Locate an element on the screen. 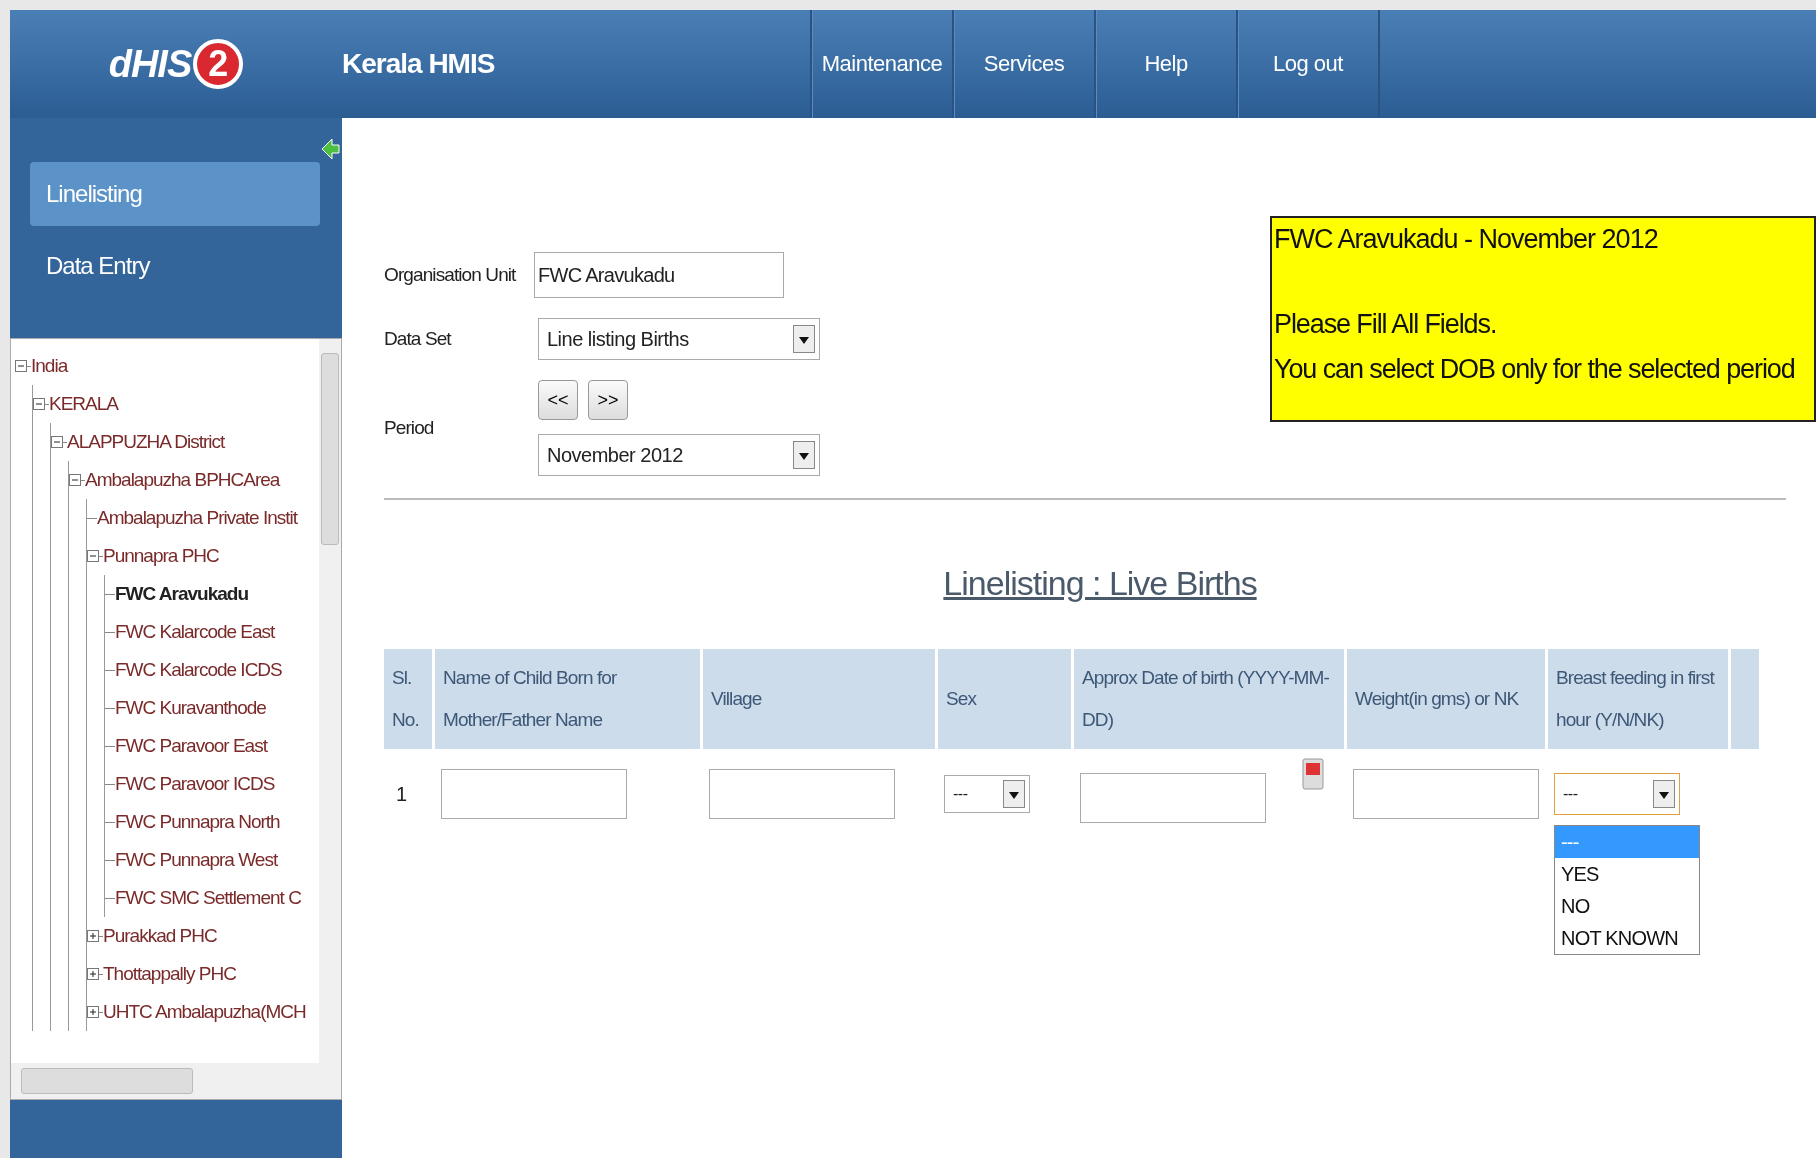 The image size is (1816, 1158). notice-title: FWC Aravukadu - November 2012 is located at coordinates (1466, 239).